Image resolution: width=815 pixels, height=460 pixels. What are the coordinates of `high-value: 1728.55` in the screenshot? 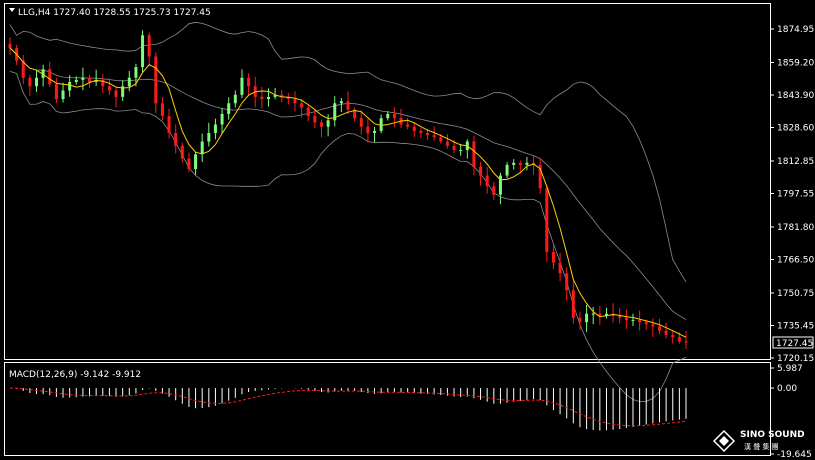 It's located at (111, 13).